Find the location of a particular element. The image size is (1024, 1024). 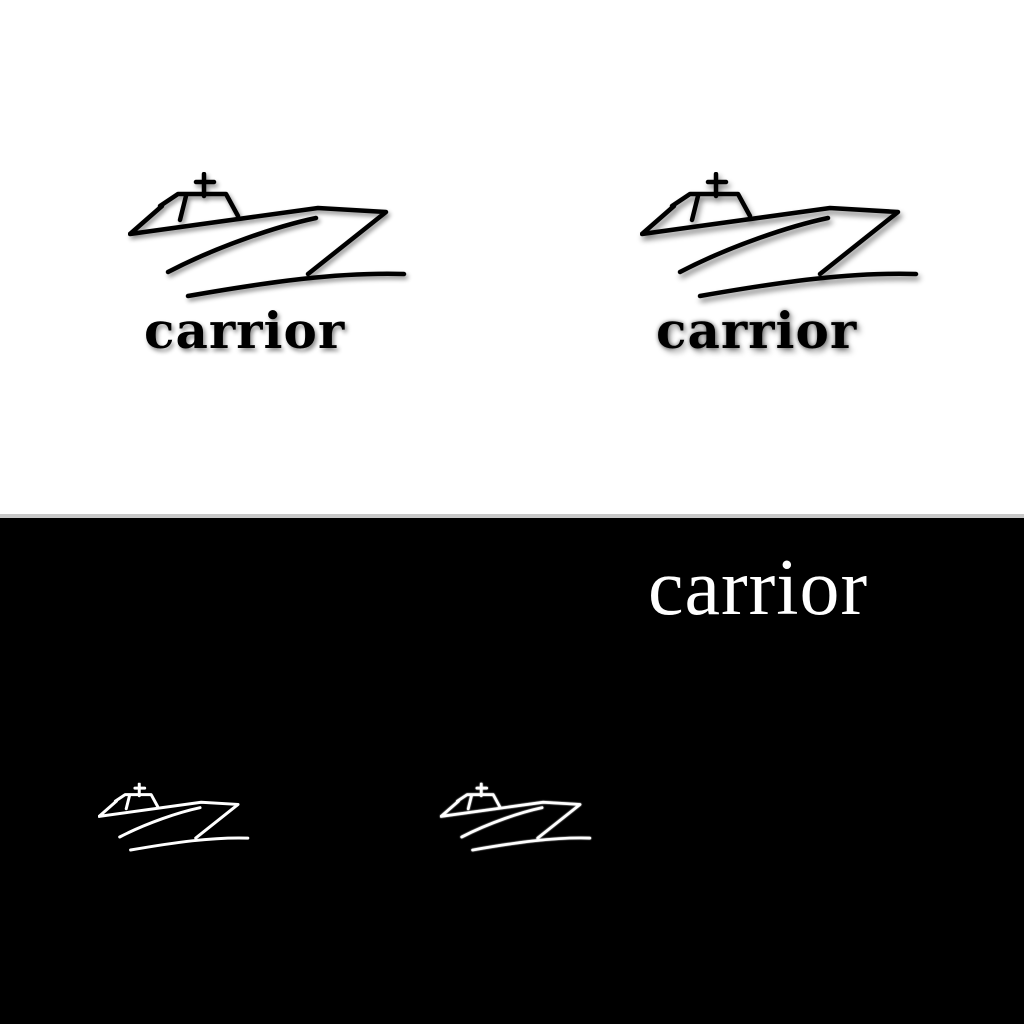

brand-wordmark-light-shadow: carrior is located at coordinates (757, 330).